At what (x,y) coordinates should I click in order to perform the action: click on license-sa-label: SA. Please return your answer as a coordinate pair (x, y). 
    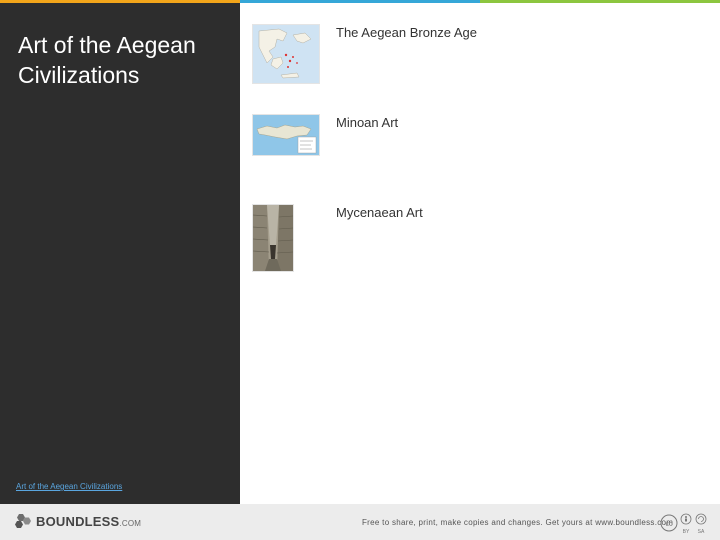
    Looking at the image, I should click on (701, 532).